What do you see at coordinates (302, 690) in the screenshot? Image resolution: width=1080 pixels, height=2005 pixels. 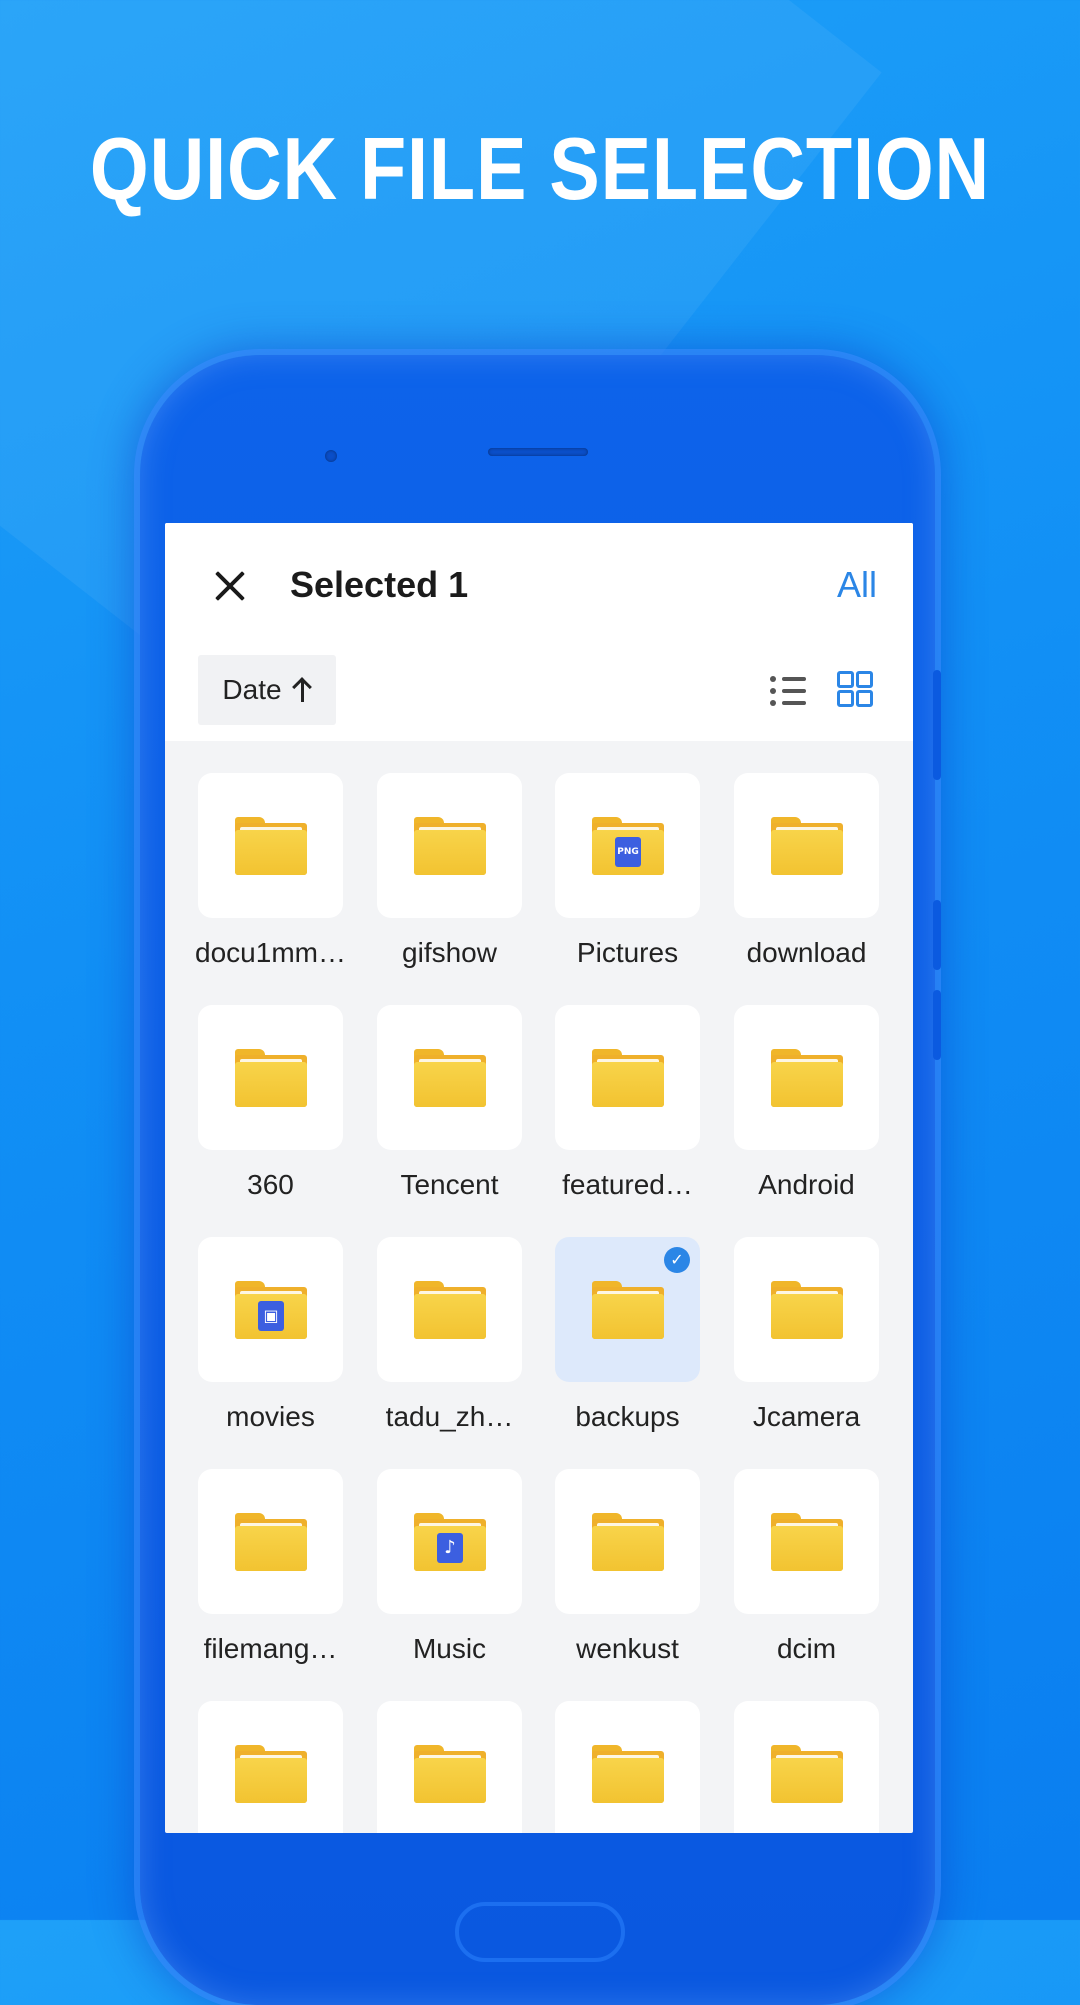 I see `arrow-up-icon` at bounding box center [302, 690].